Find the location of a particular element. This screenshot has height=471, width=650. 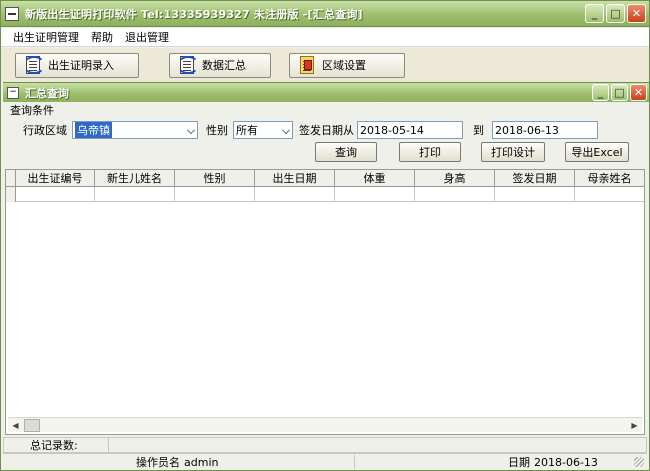

minimize-button: _ is located at coordinates (594, 13).